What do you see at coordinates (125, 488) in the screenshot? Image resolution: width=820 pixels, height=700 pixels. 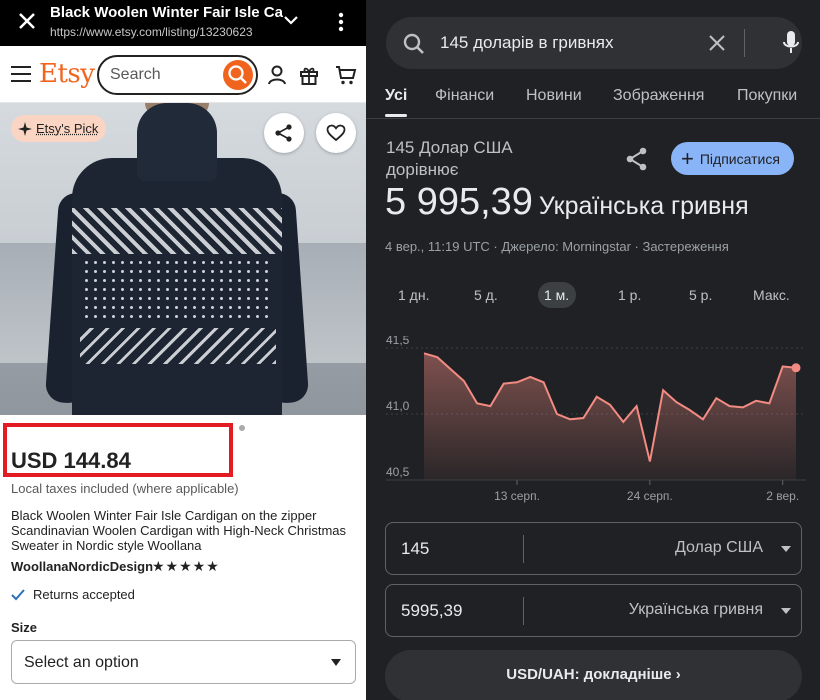 I see `taxes-note: Local taxes included (where applicable)` at bounding box center [125, 488].